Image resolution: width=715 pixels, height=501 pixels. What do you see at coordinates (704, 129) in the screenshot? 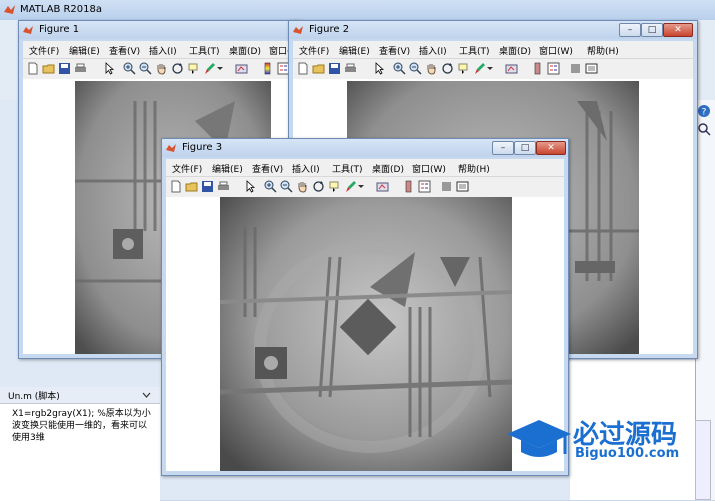
I see `search-icon` at bounding box center [704, 129].